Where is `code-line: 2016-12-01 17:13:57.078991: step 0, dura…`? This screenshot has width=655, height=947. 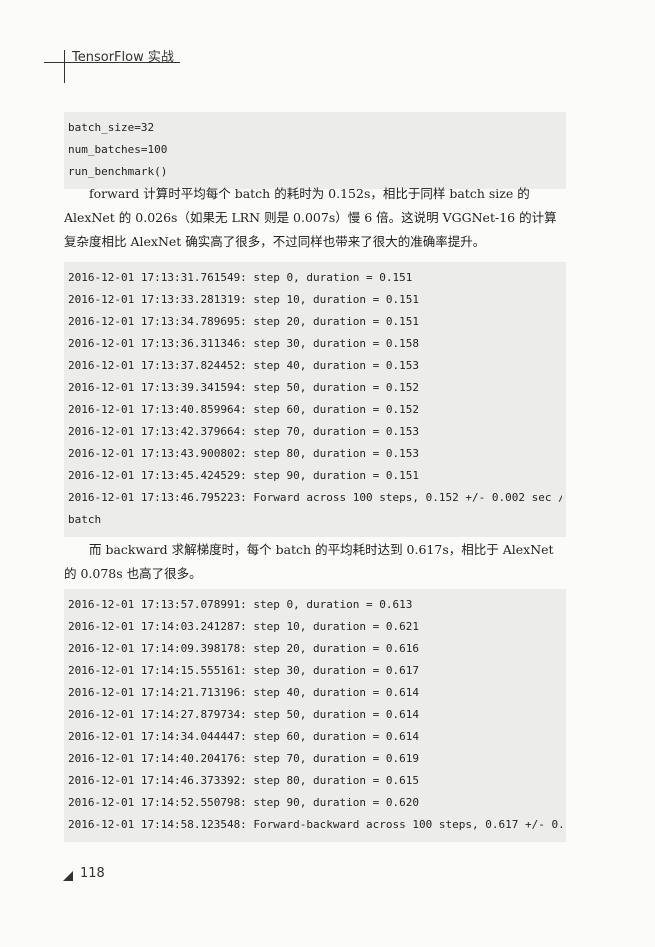
code-line: 2016-12-01 17:13:57.078991: step 0, dura… is located at coordinates (240, 604).